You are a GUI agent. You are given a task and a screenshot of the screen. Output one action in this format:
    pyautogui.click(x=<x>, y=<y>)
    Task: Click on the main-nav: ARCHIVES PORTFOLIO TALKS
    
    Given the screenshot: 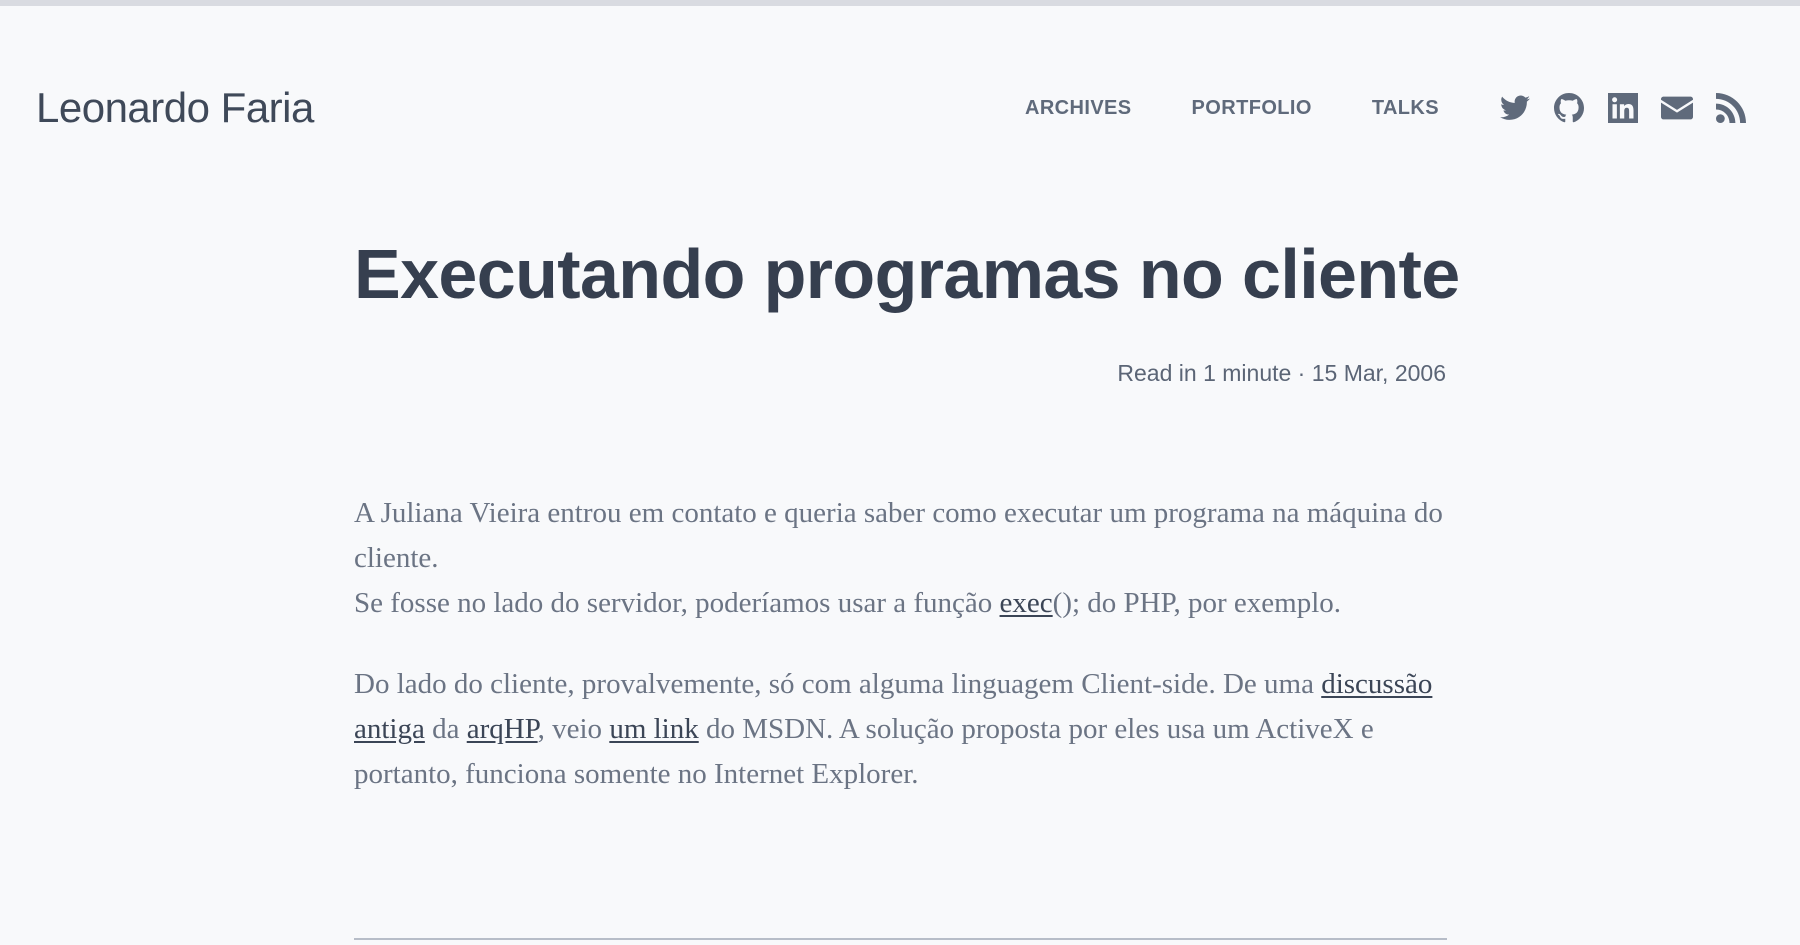 What is the action you would take?
    pyautogui.click(x=1386, y=108)
    